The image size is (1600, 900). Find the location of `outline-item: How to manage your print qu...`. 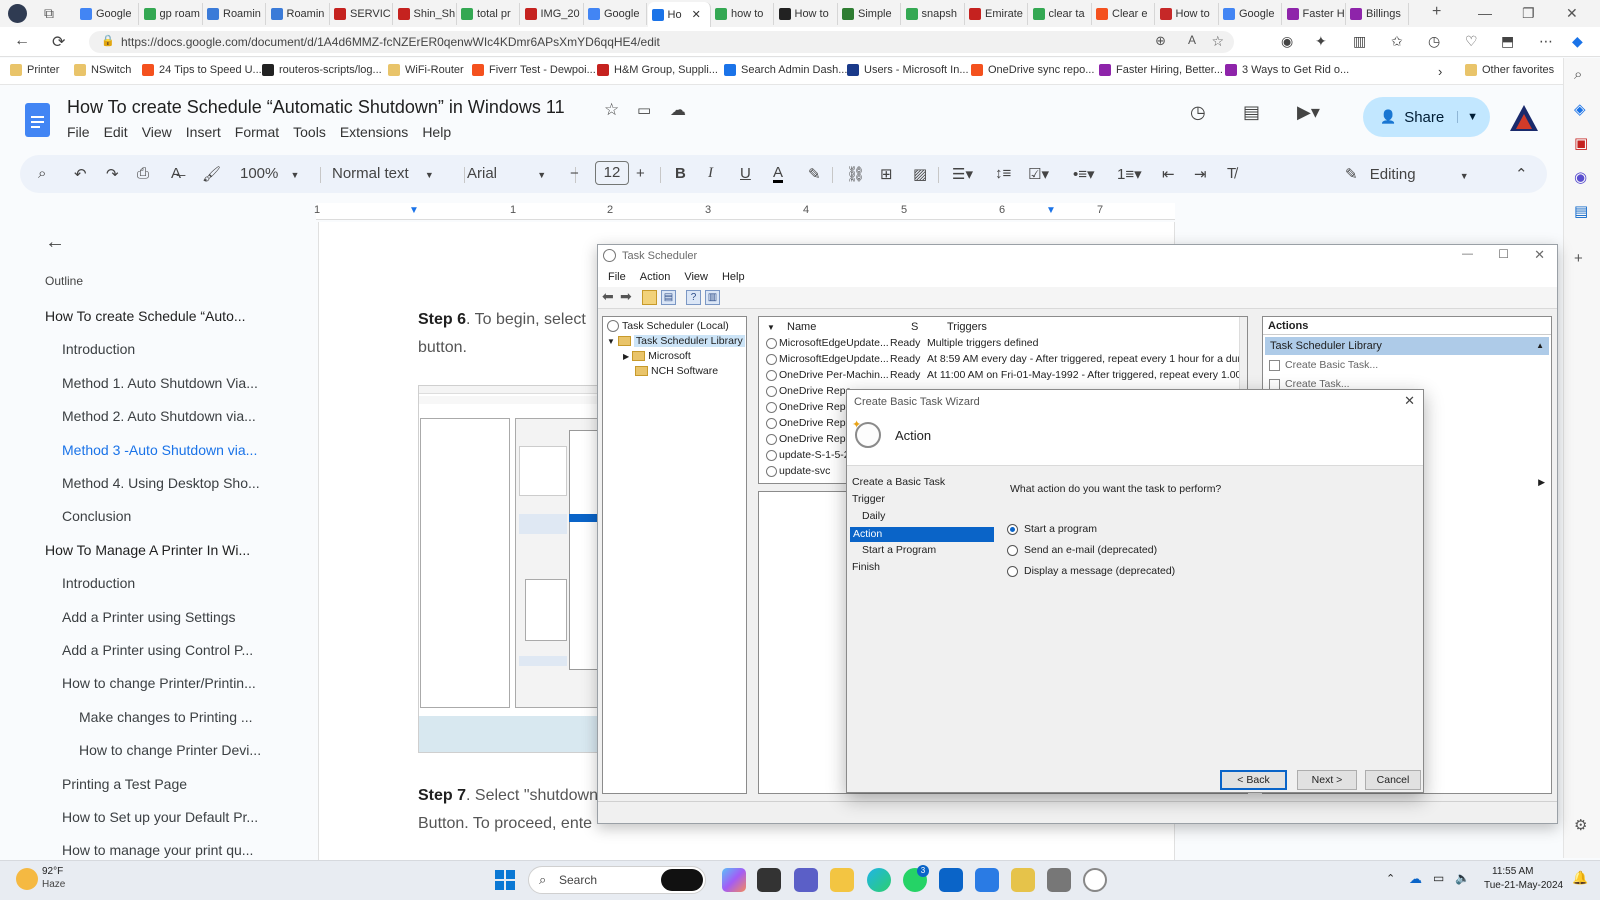

outline-item: How to manage your print qu... is located at coordinates (157, 850).